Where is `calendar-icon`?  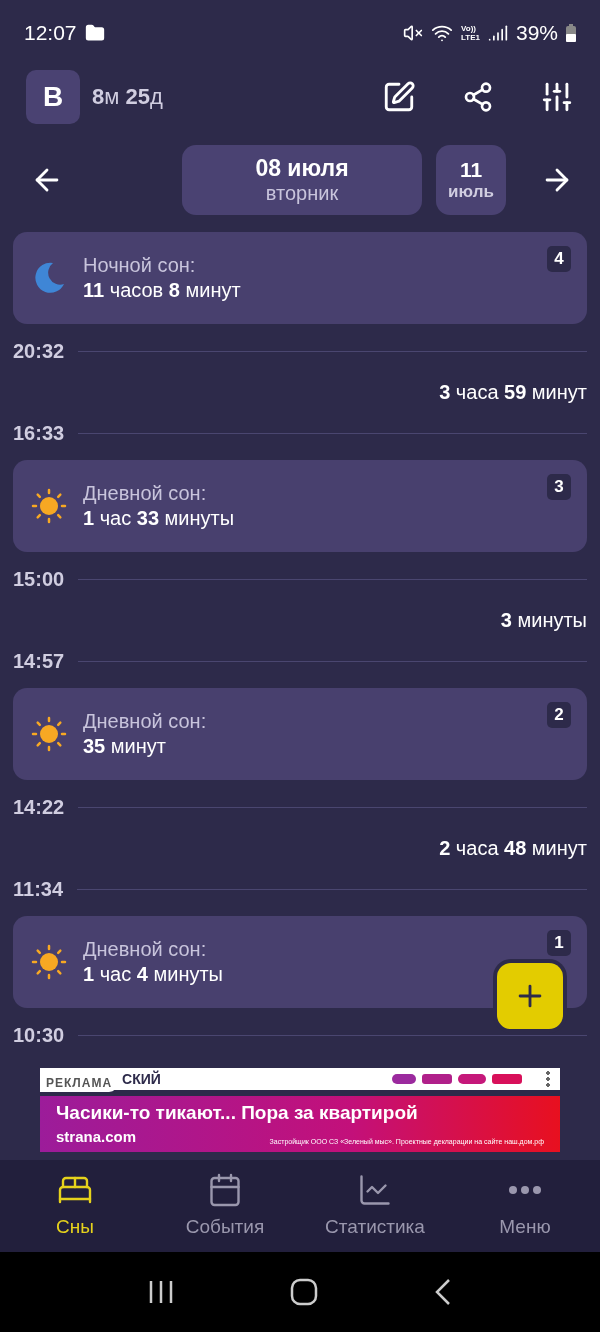
calendar-icon is located at coordinates (225, 1190).